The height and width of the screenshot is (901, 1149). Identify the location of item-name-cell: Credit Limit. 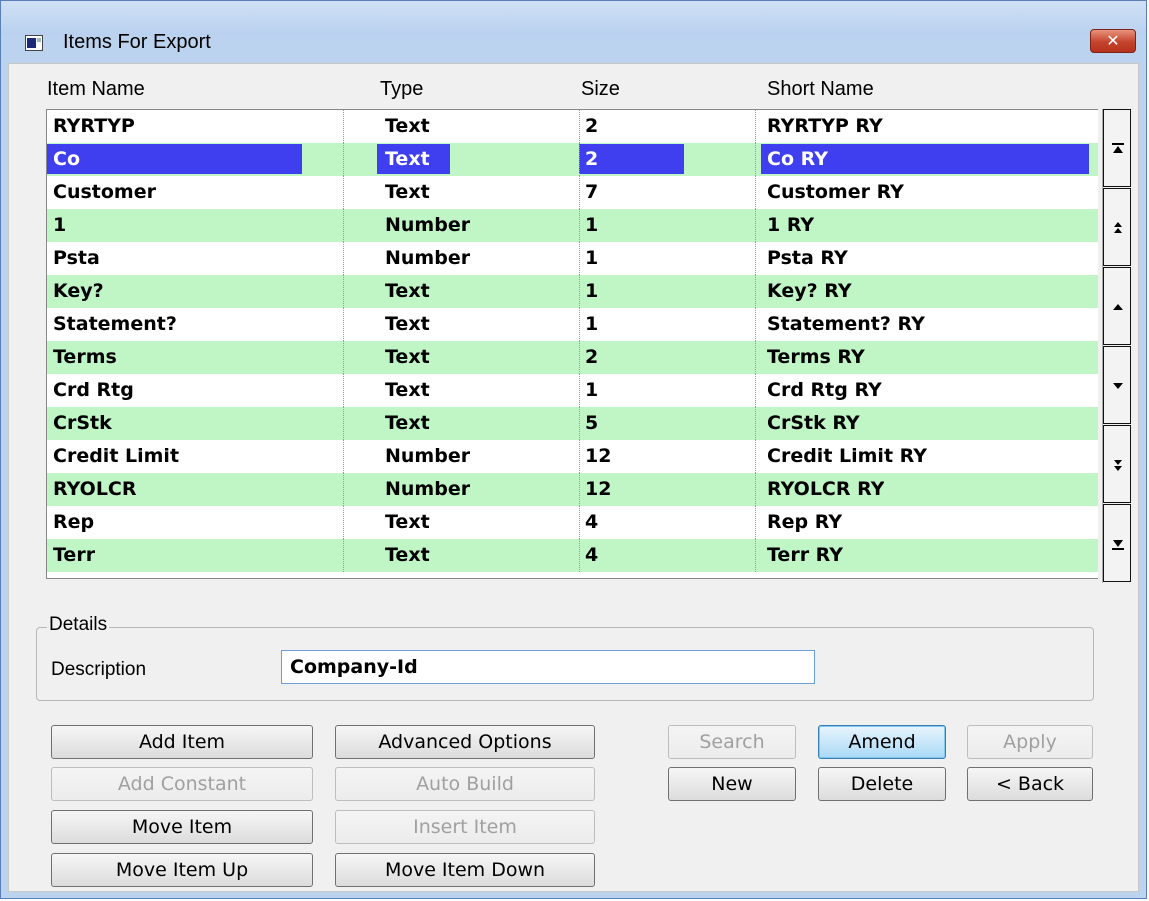
(116, 456).